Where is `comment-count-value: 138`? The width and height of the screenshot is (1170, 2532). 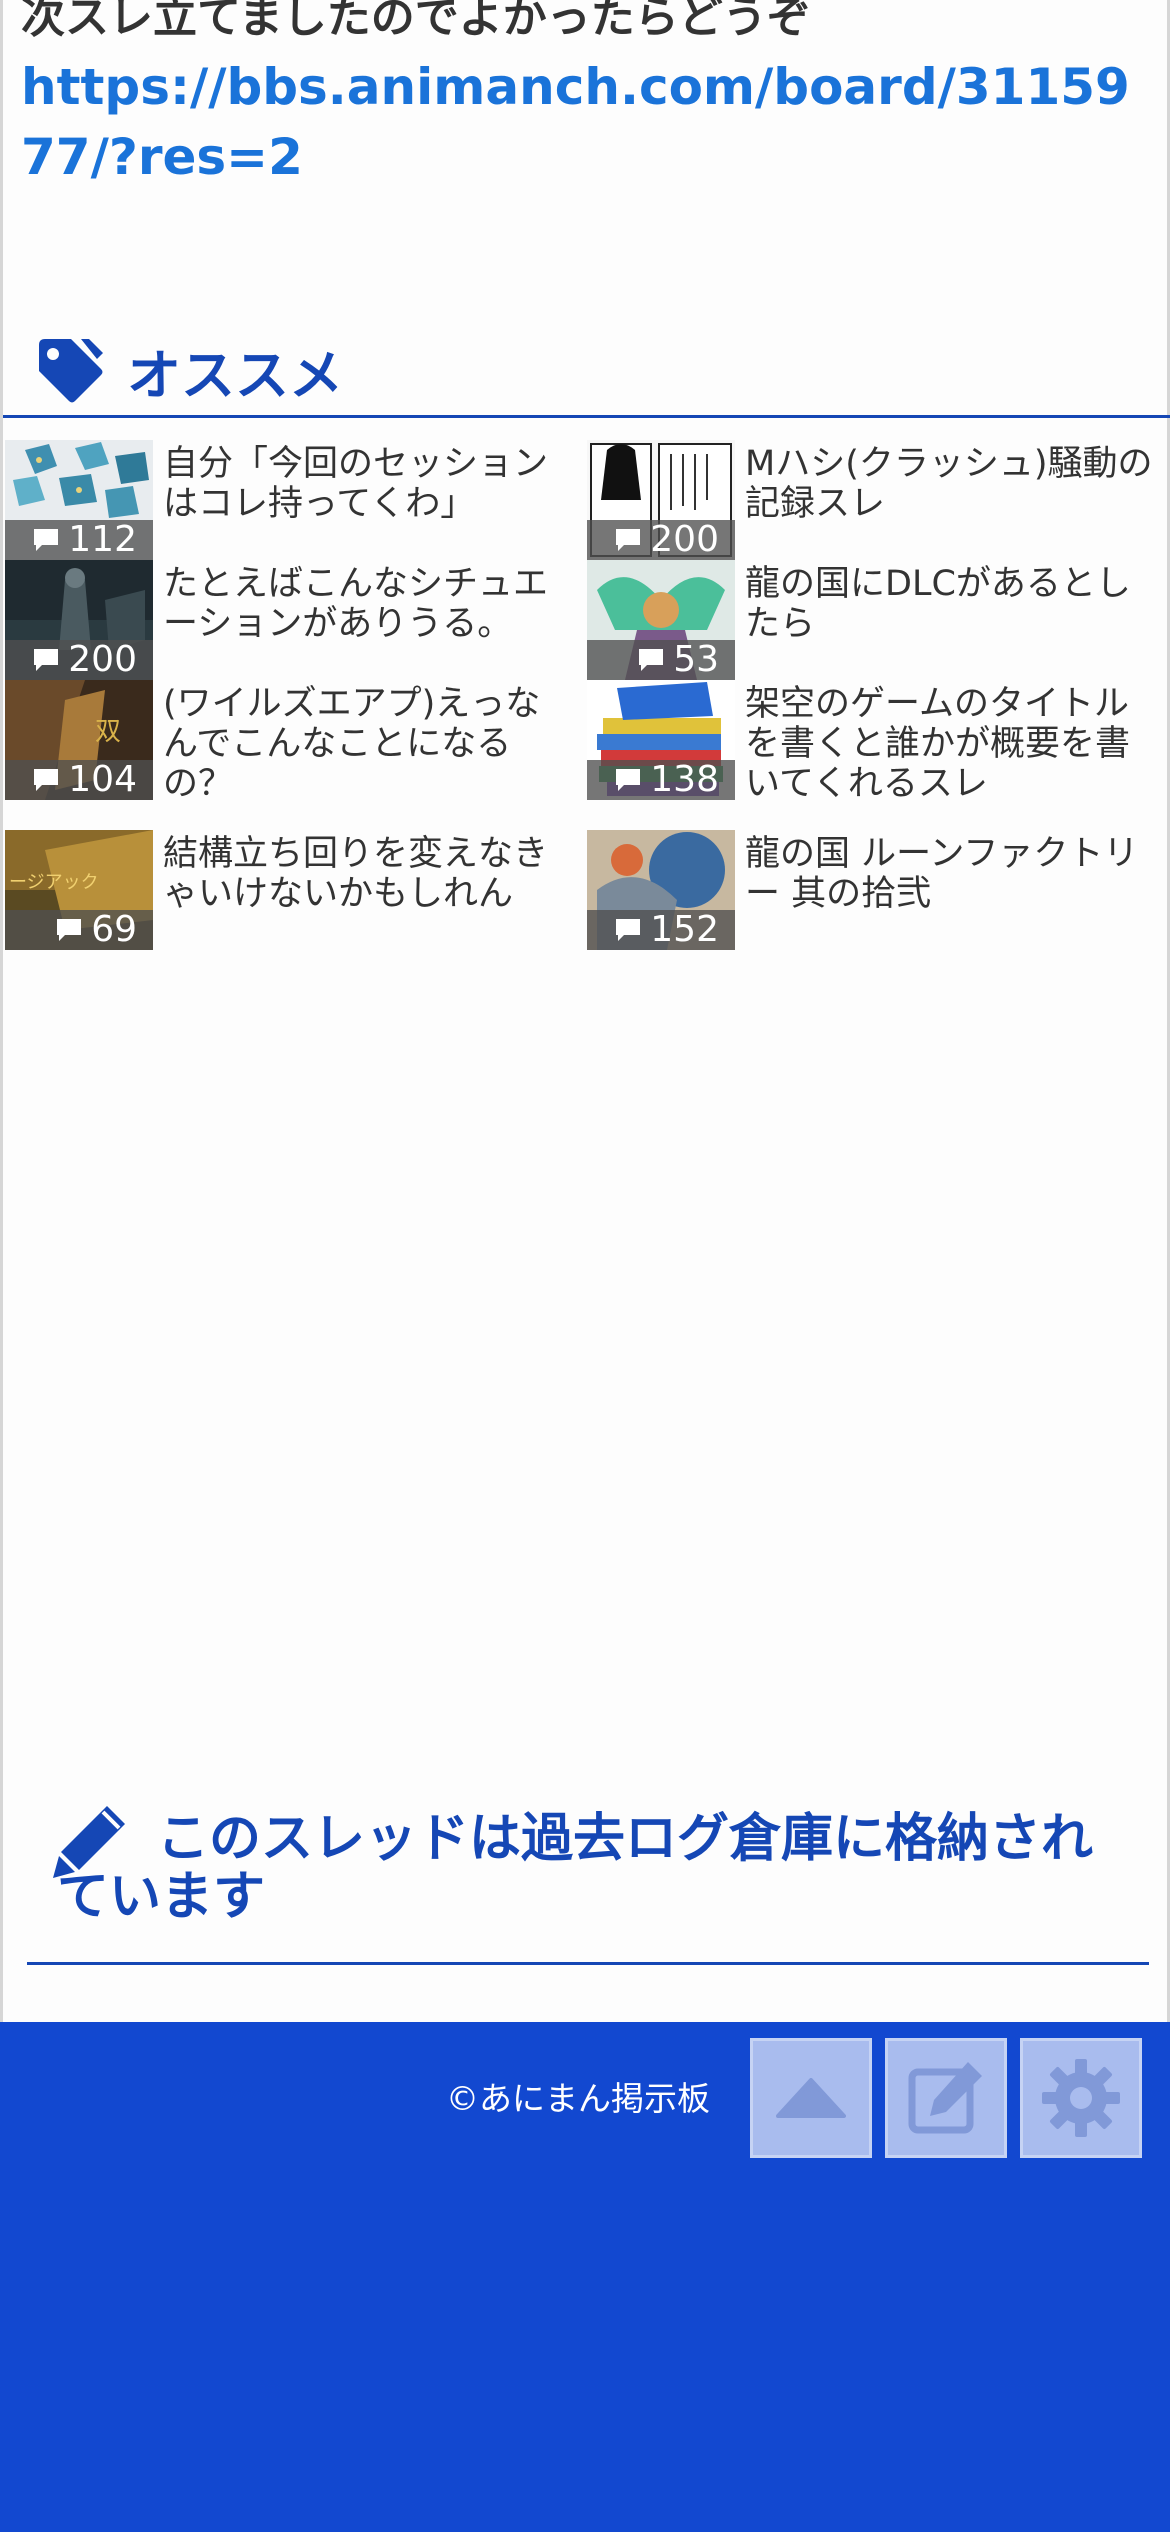
comment-count-value: 138 is located at coordinates (684, 779).